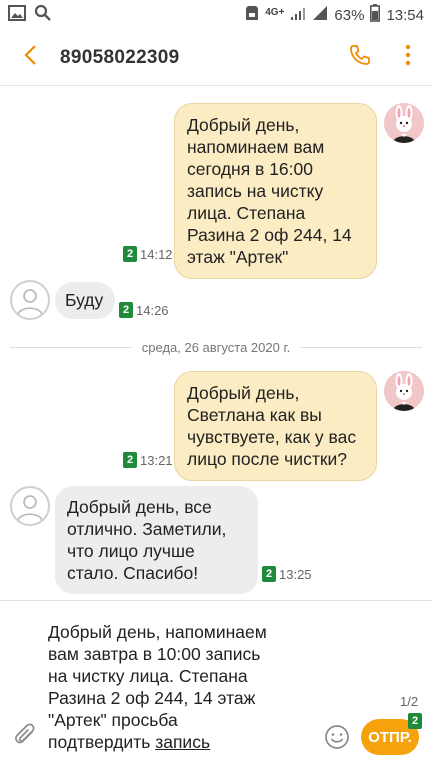 The height and width of the screenshot is (768, 432). What do you see at coordinates (295, 574) in the screenshot?
I see `message-time: 13:25` at bounding box center [295, 574].